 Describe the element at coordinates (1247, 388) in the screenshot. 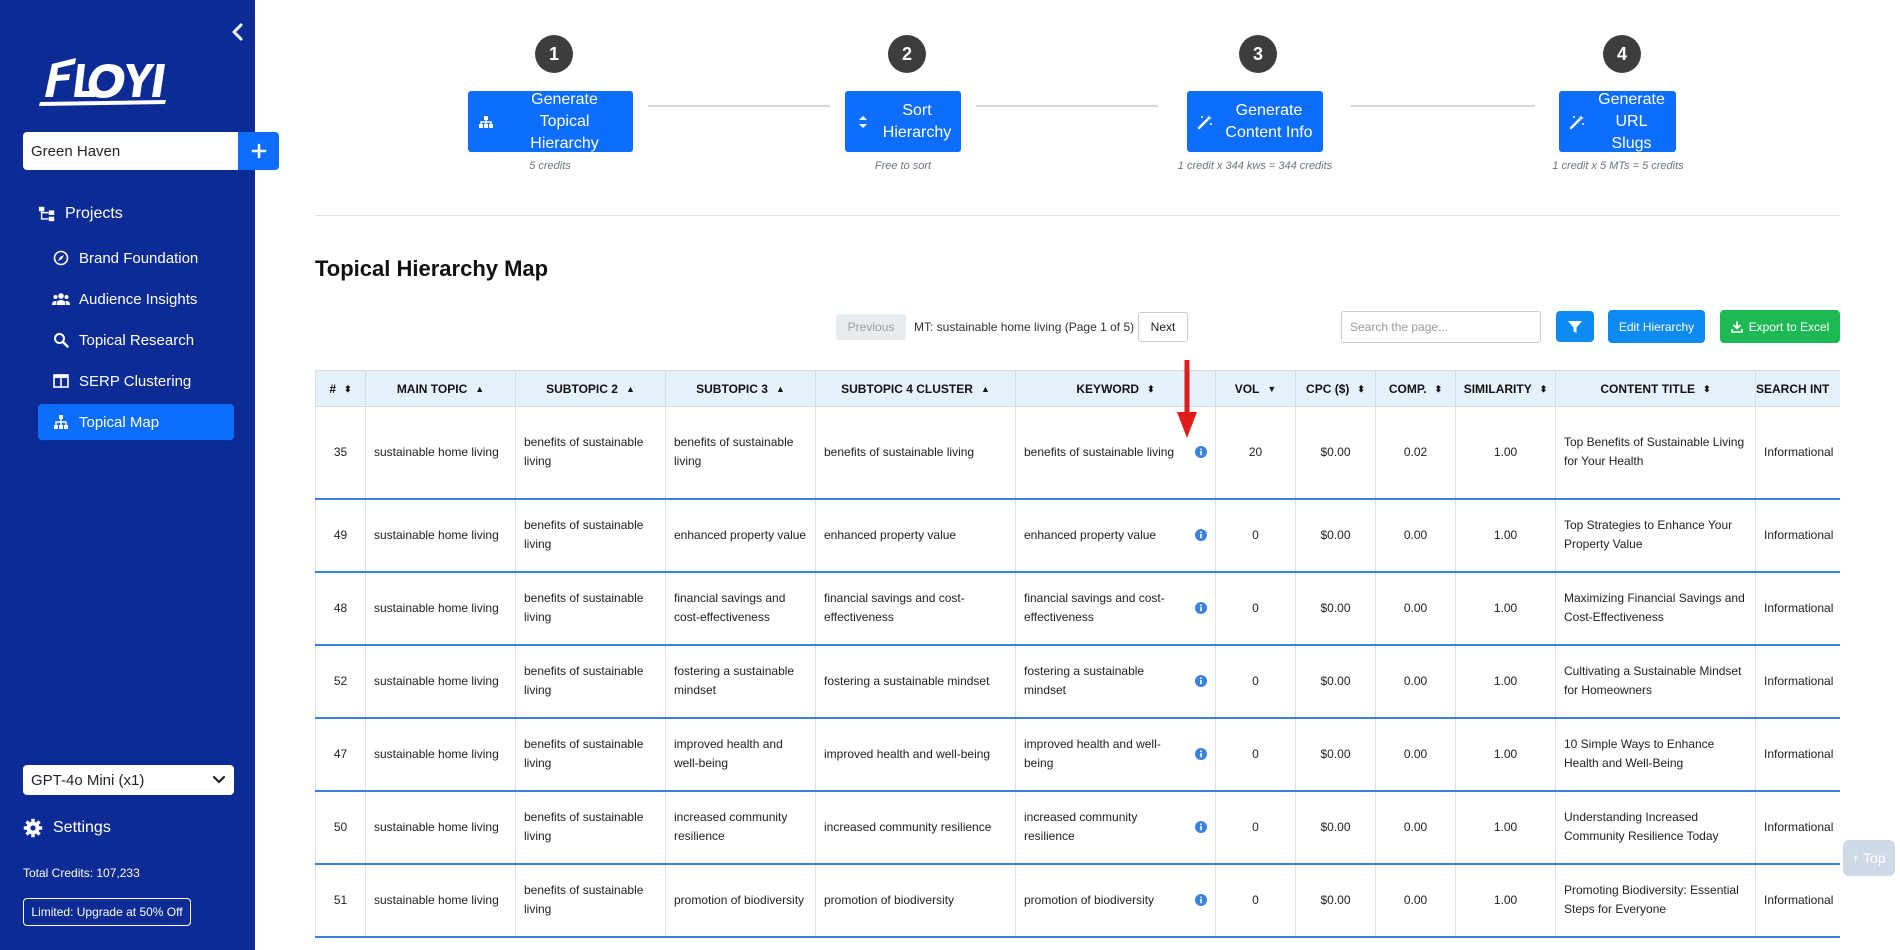

I see `header-label: VOL` at that location.